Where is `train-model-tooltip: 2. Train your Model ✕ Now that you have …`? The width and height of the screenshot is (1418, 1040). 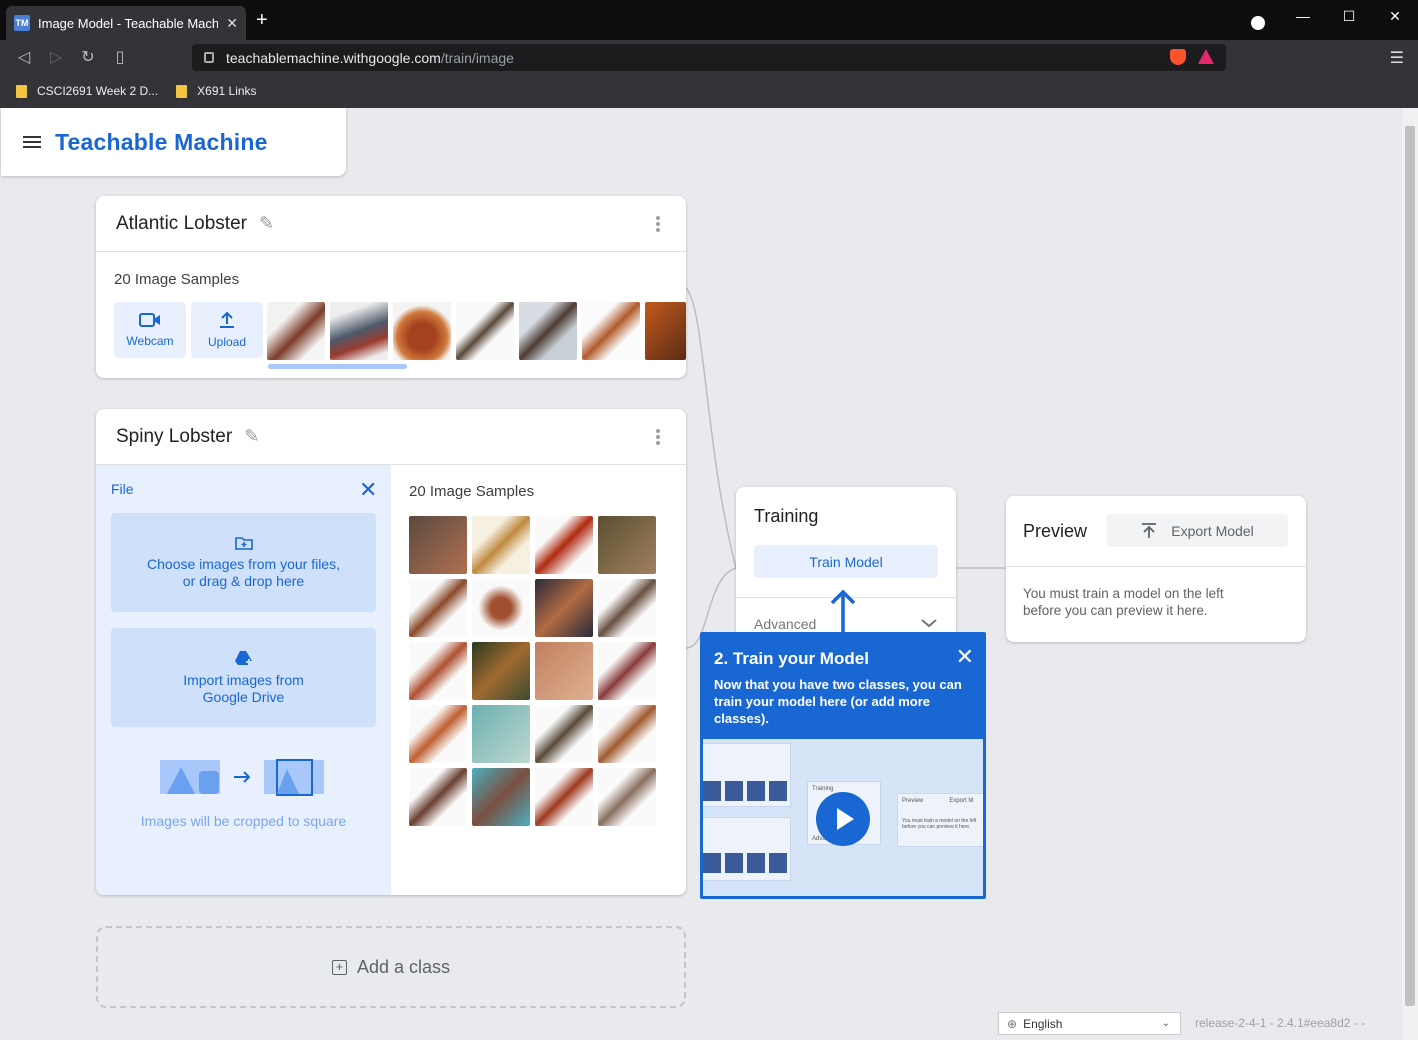
train-model-tooltip: 2. Train your Model ✕ Now that you have … is located at coordinates (843, 765).